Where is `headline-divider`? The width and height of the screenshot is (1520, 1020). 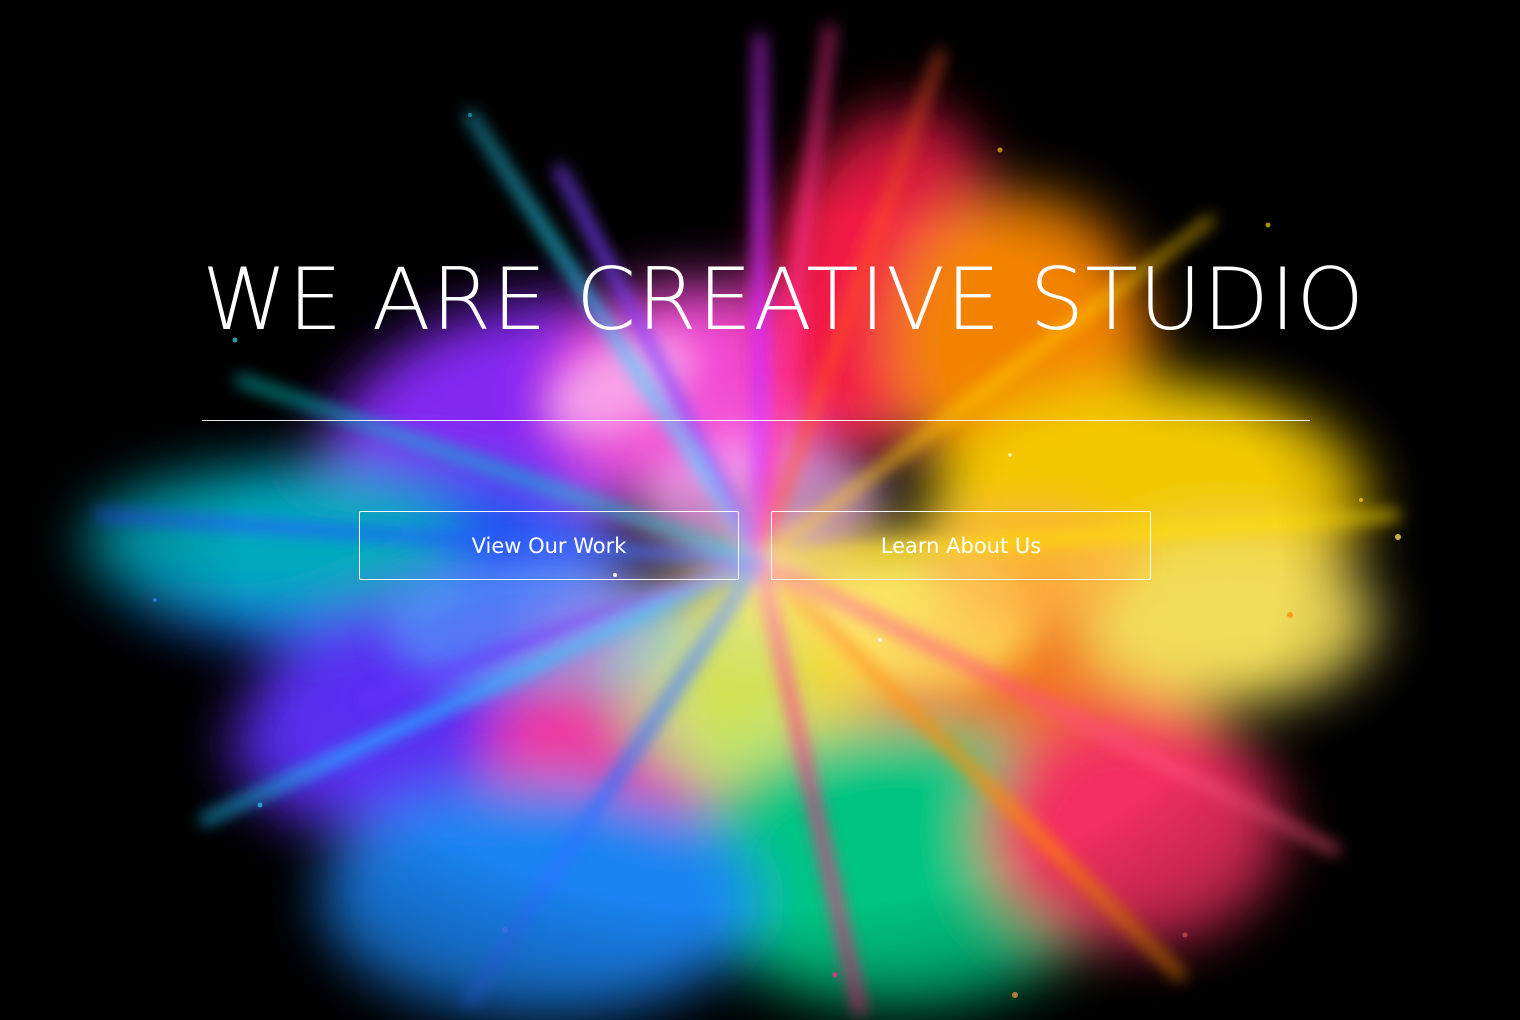 headline-divider is located at coordinates (756, 420).